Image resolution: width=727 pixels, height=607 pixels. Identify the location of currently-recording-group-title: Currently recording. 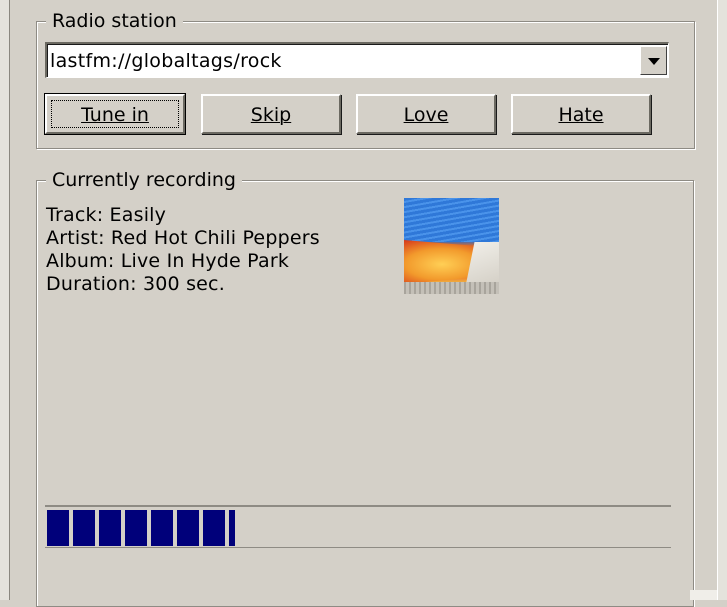
(144, 180).